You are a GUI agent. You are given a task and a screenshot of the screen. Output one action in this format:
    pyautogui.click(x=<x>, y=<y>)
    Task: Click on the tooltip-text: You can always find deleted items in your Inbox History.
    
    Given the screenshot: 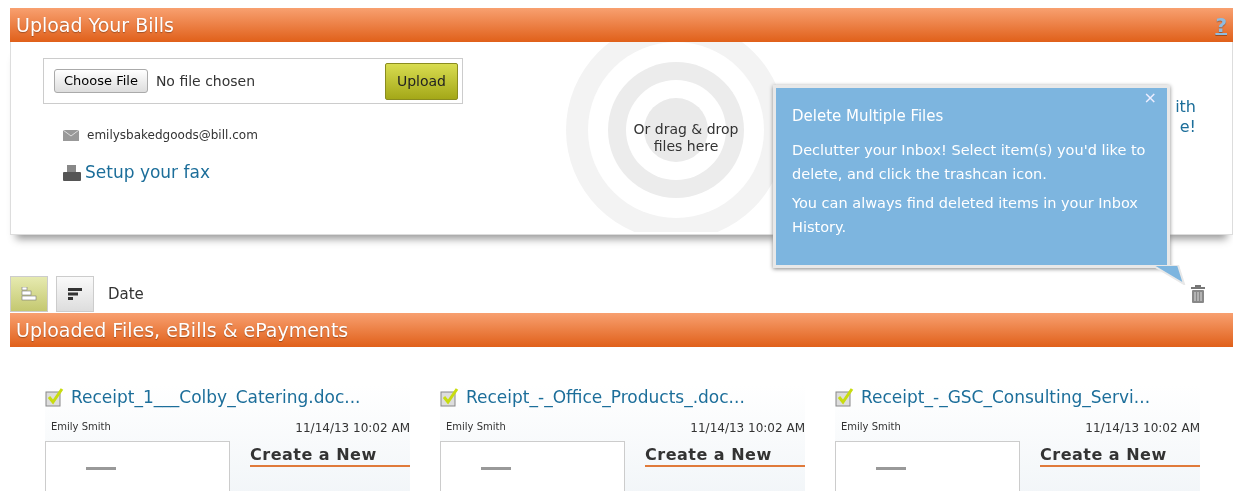 What is the action you would take?
    pyautogui.click(x=965, y=215)
    